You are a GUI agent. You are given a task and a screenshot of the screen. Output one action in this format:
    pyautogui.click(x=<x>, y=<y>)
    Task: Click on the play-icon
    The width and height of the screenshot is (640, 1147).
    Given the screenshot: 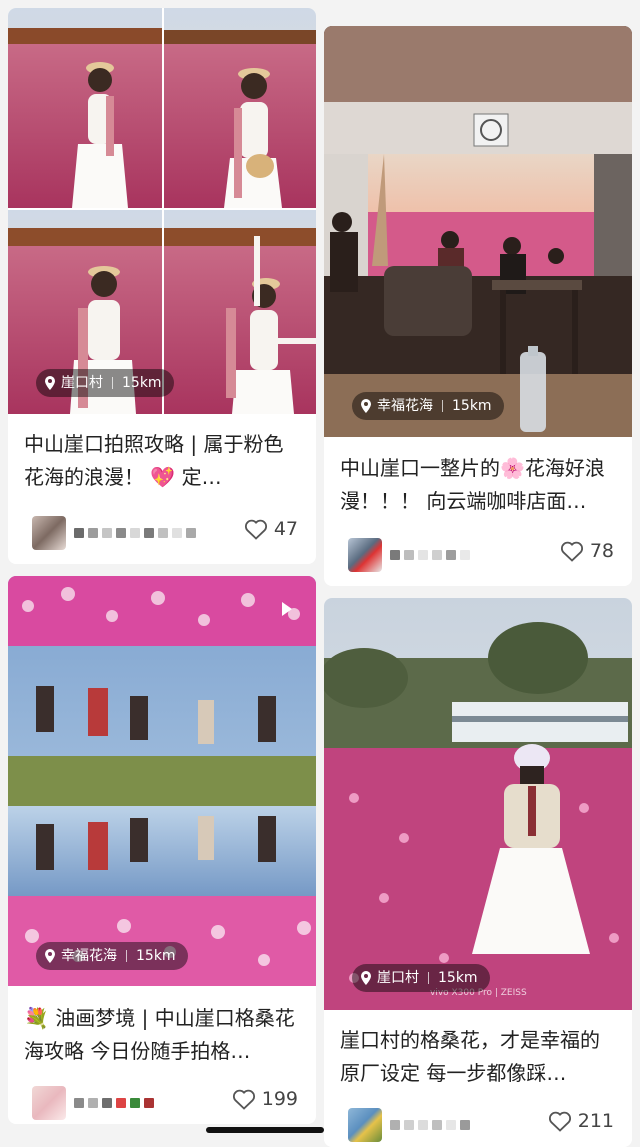 What is the action you would take?
    pyautogui.click(x=287, y=609)
    